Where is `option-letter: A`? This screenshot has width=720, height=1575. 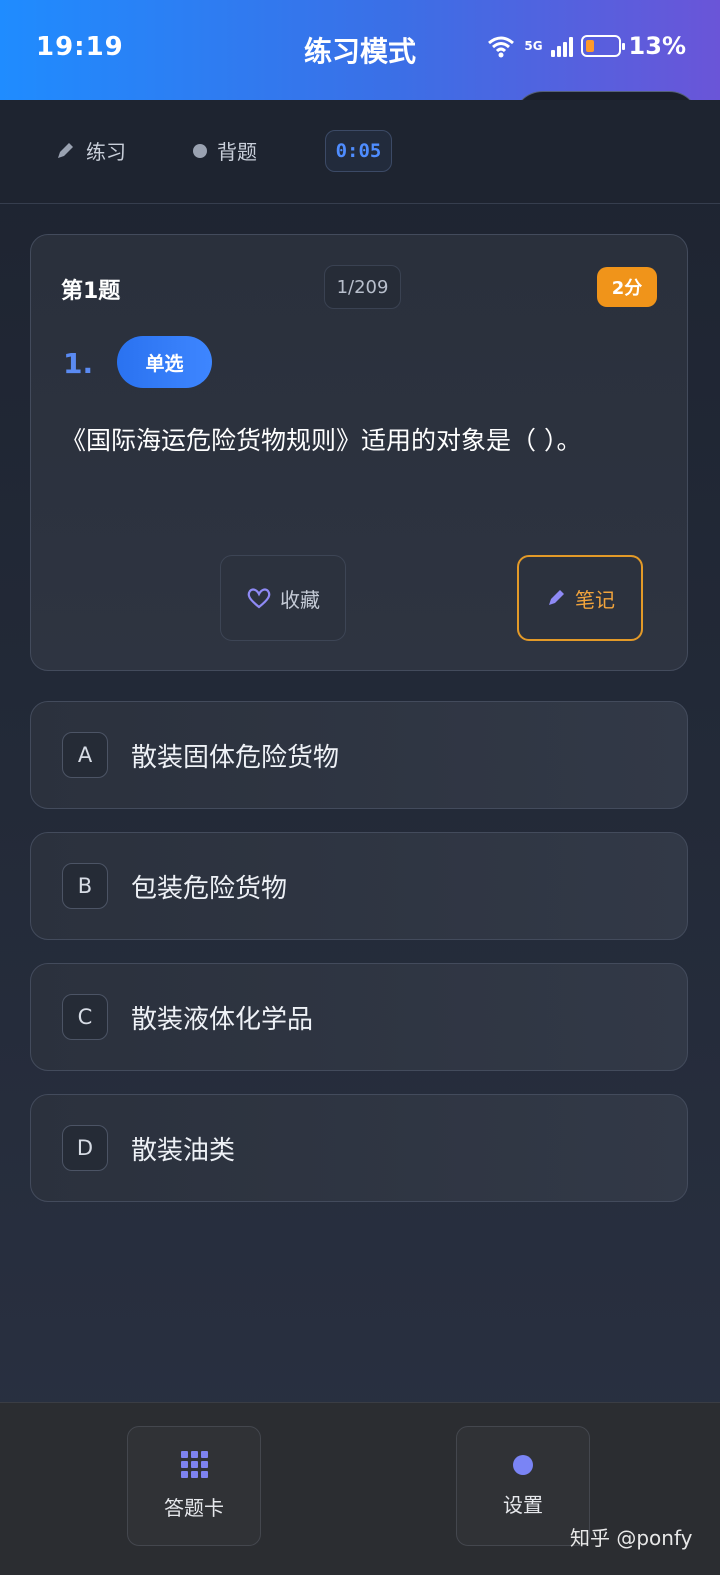
option-letter: A is located at coordinates (85, 755).